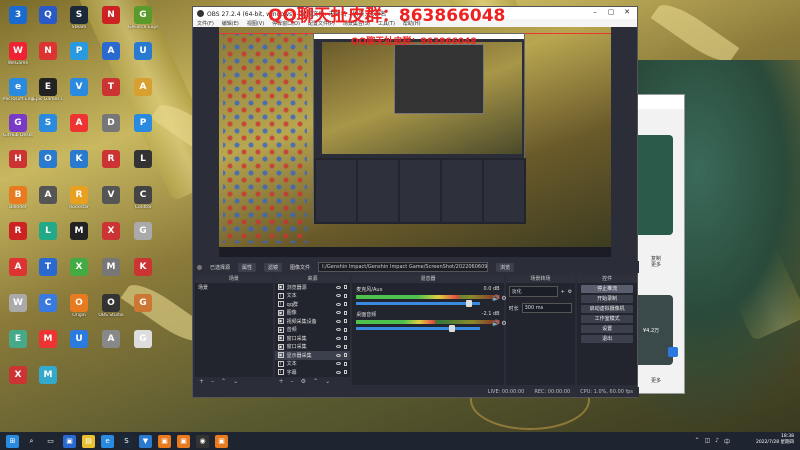  What do you see at coordinates (145, 441) in the screenshot?
I see `app-5-icon: ▼` at bounding box center [145, 441].